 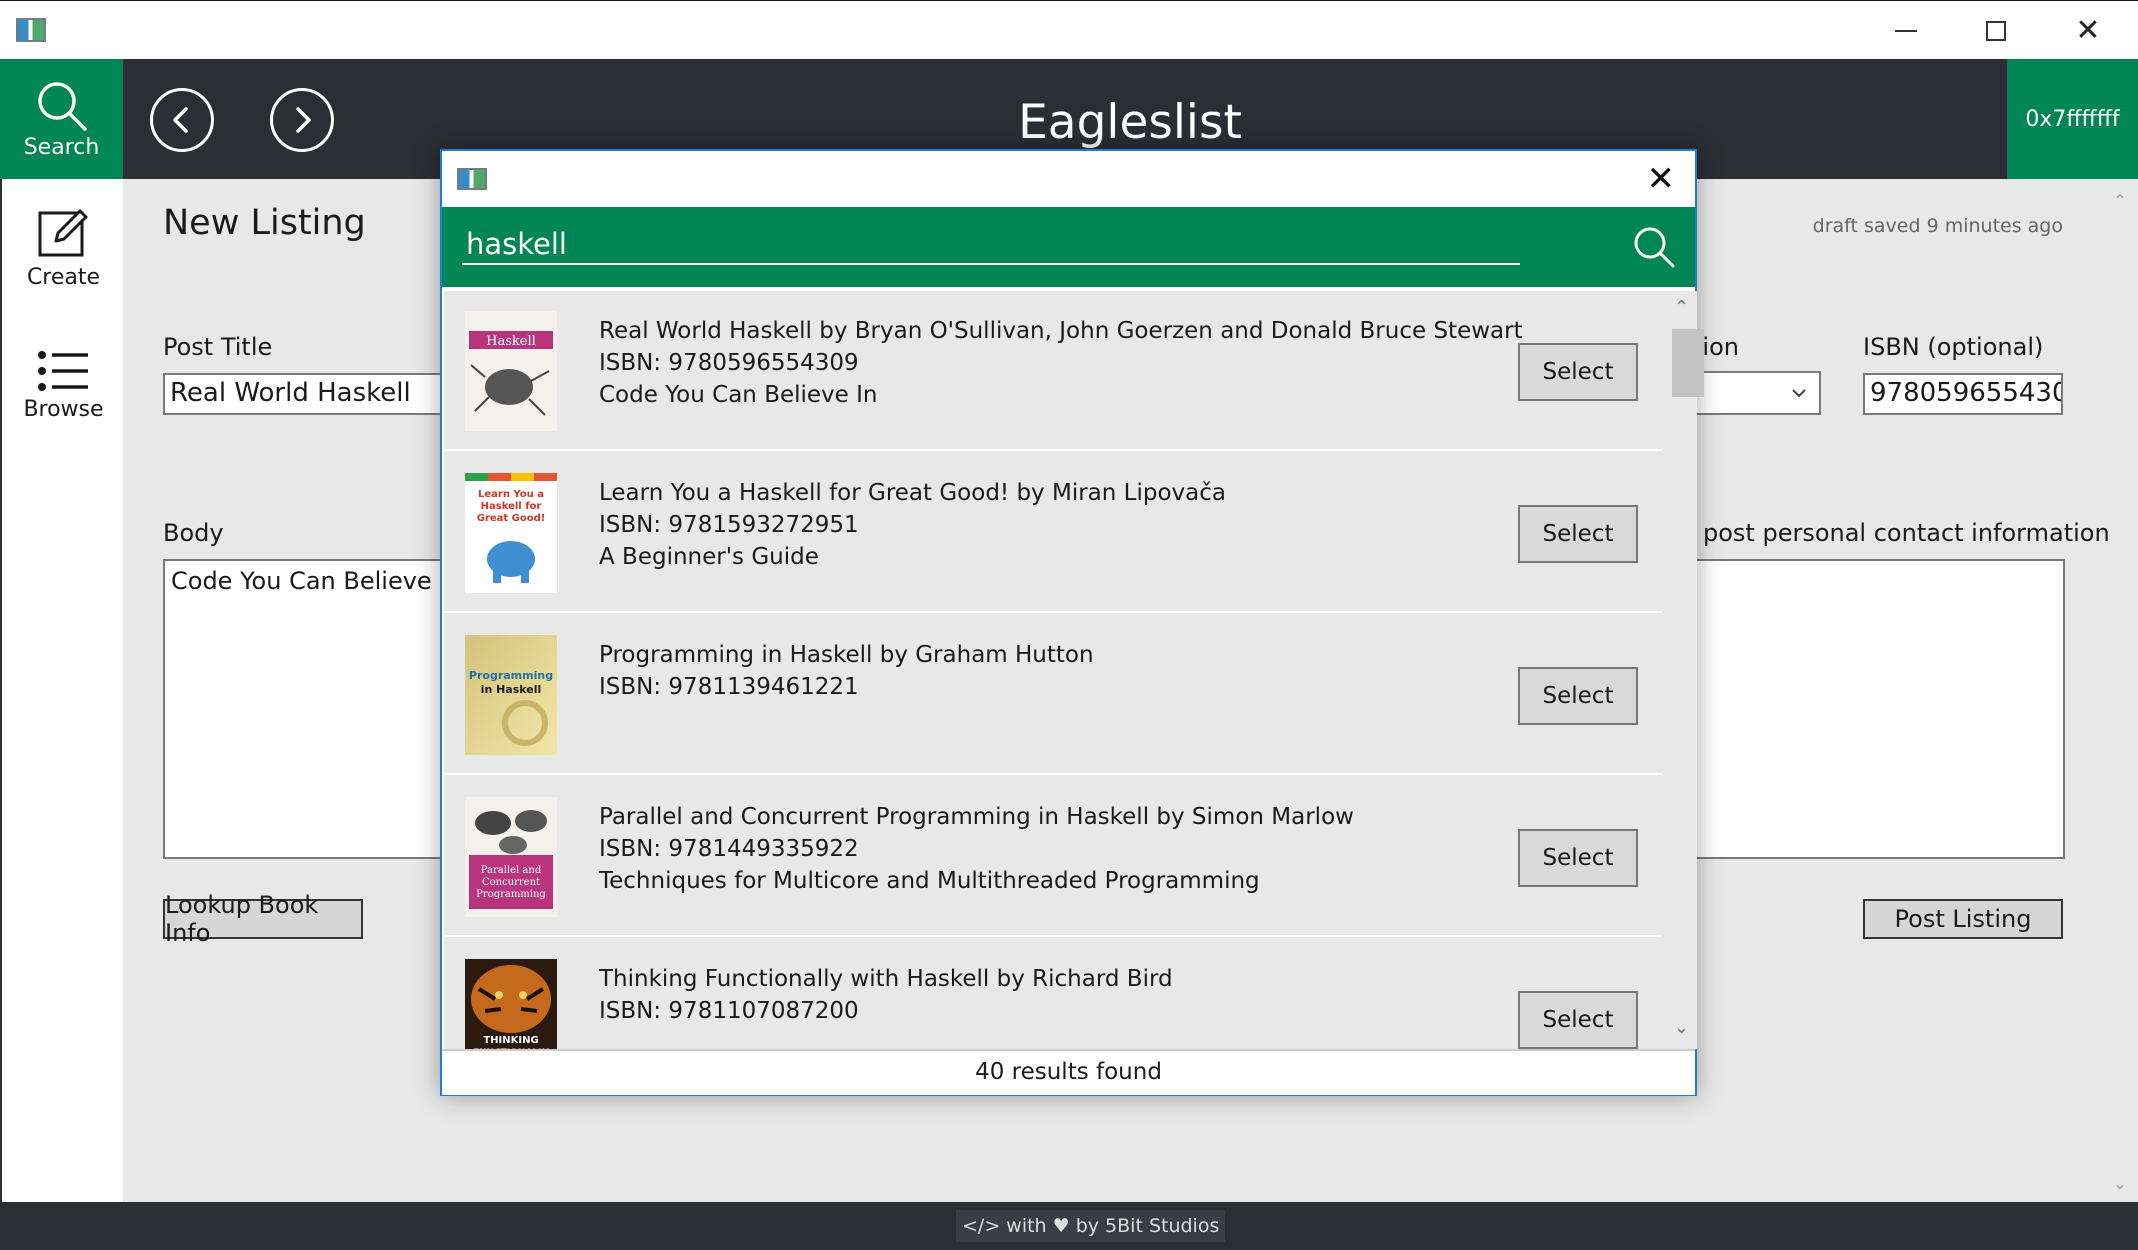 What do you see at coordinates (510, 1040) in the screenshot?
I see `svg-text: THINKING` at bounding box center [510, 1040].